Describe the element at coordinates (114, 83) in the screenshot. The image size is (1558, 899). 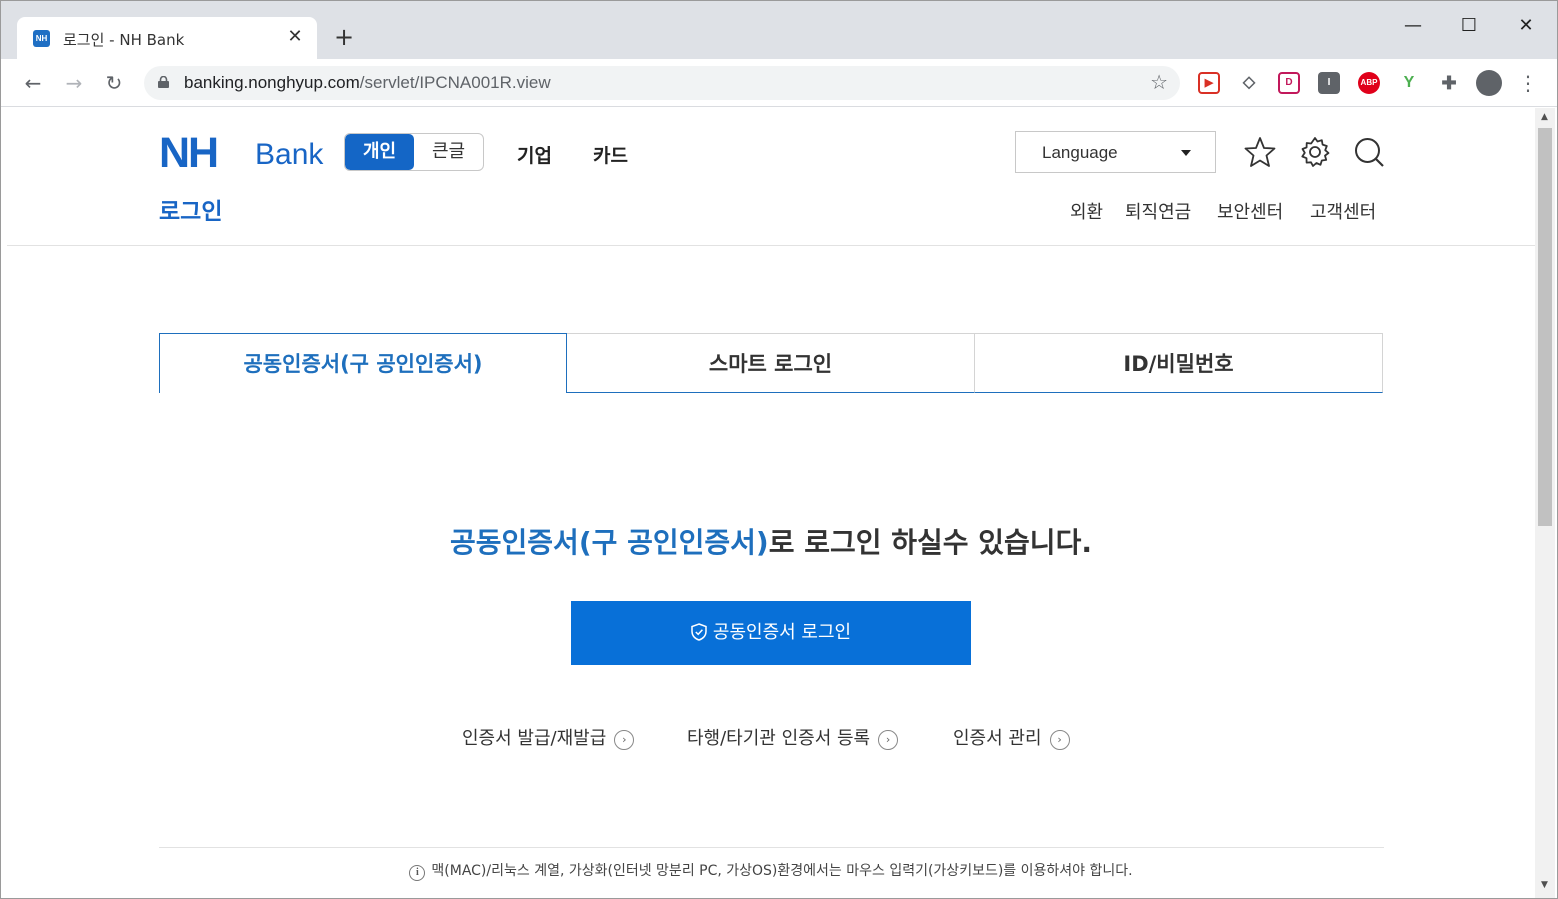
I see `reload-icon: ↻` at that location.